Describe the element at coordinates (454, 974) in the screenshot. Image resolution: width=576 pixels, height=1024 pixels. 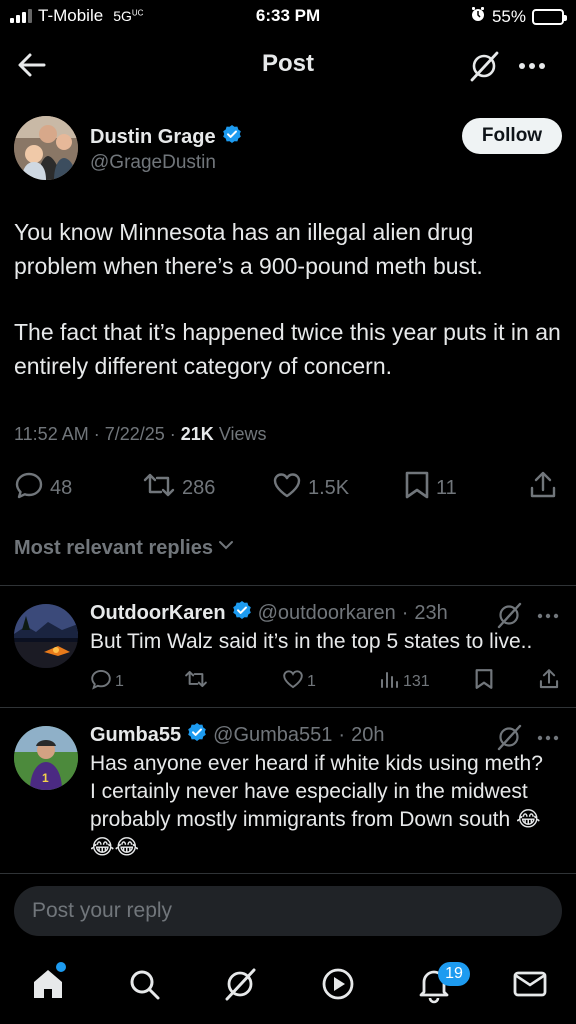
I see `notifications-badge: 19` at that location.